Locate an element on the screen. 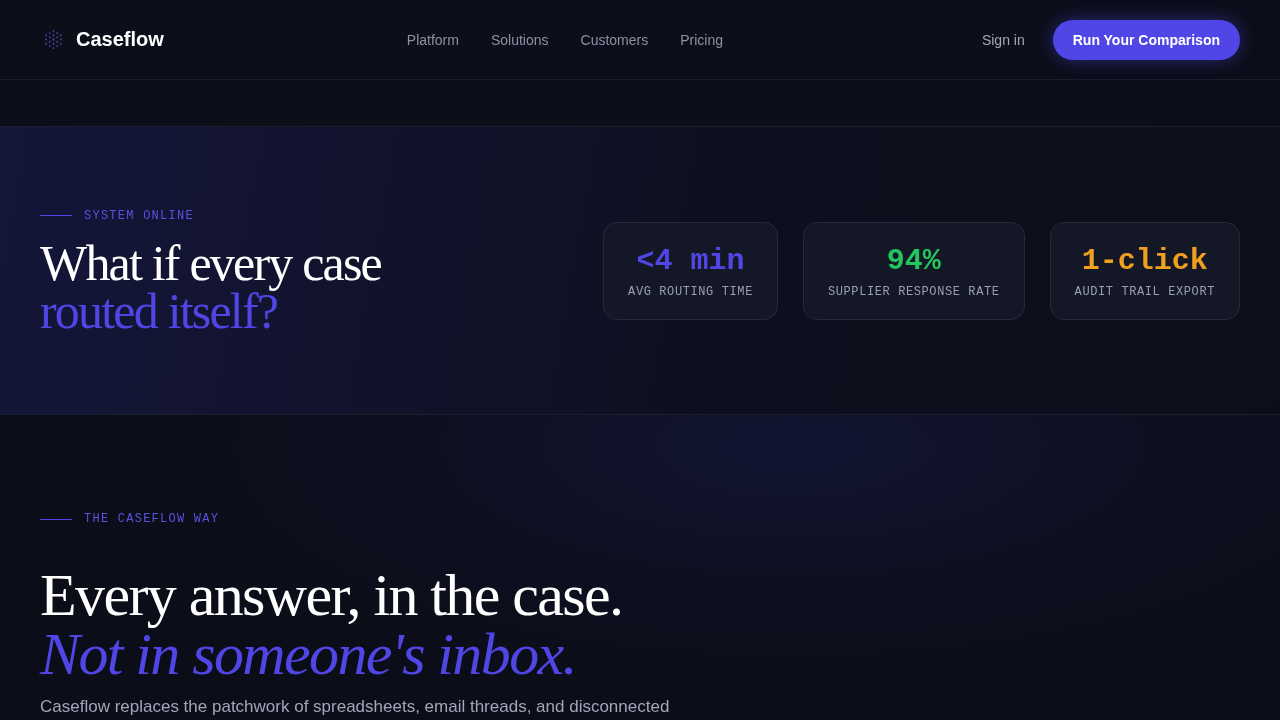 The width and height of the screenshot is (1280, 720). stat-label: AUDIT TRAIL EXPORT is located at coordinates (1144, 291).